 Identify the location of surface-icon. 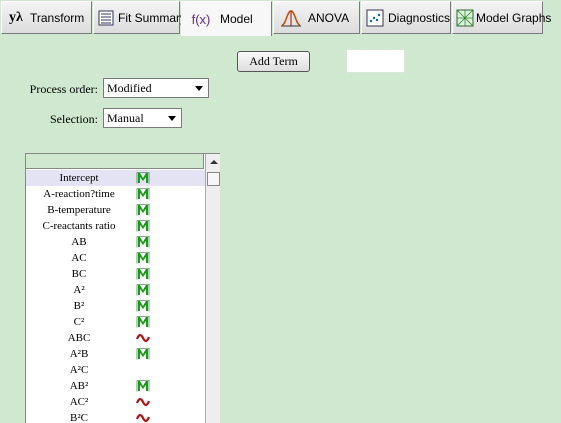
(465, 18).